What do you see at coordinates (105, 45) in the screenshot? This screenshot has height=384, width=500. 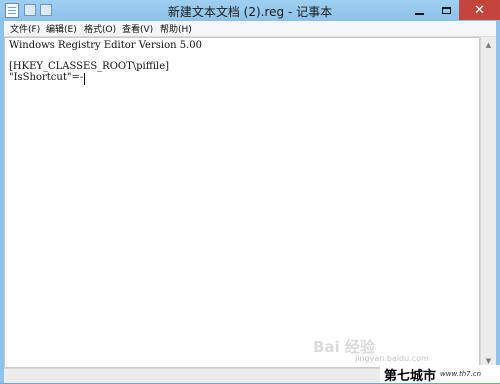 I see `editor-line-1: Windows Registry Editor Version 5.00` at bounding box center [105, 45].